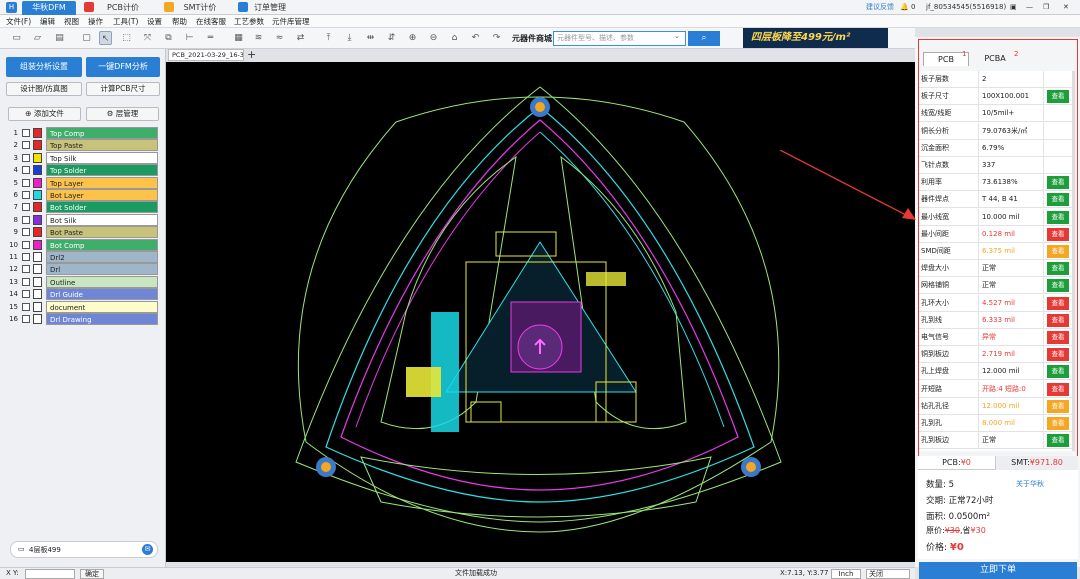 The height and width of the screenshot is (579, 1080). Describe the element at coordinates (704, 38) in the screenshot. I see `search-button: ⌕` at that location.